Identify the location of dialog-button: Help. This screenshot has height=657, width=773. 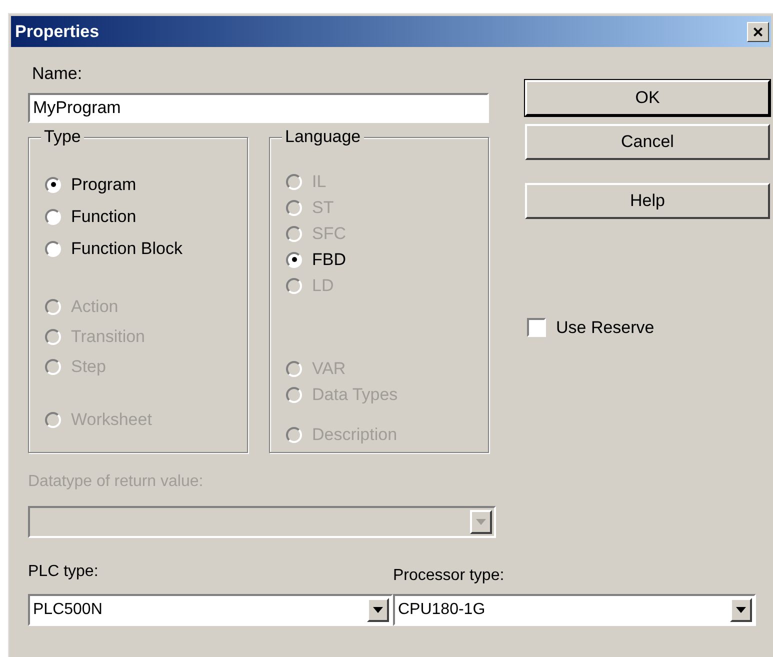
(647, 201).